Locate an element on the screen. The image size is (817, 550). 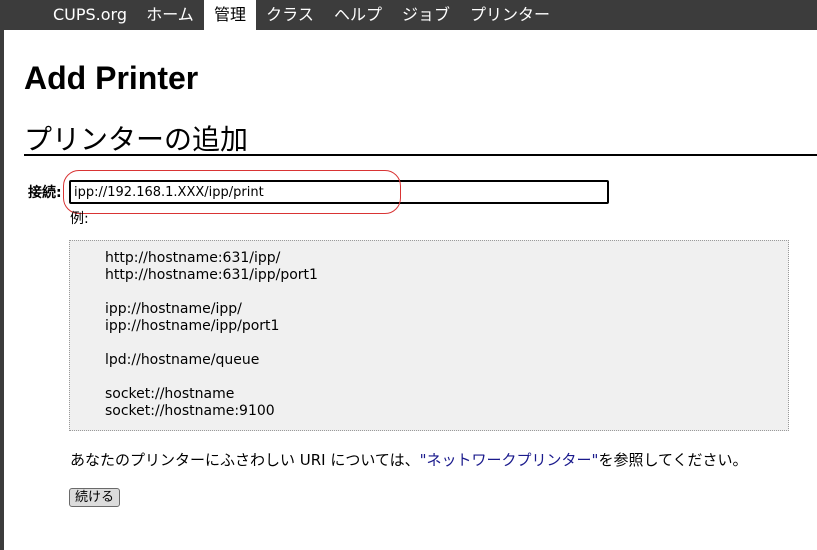
nav-item-administration: 管理 is located at coordinates (230, 15).